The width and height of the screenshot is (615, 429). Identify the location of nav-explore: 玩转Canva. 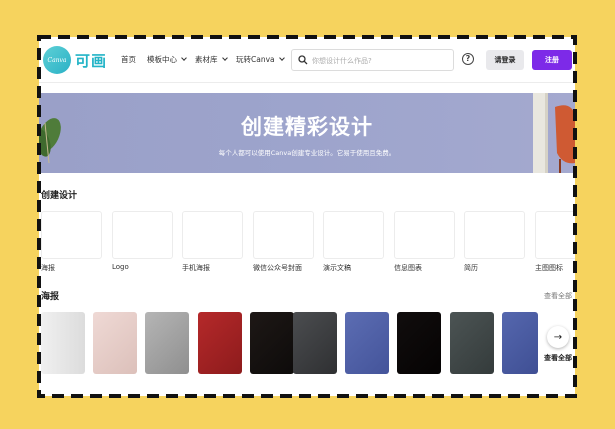
(260, 59).